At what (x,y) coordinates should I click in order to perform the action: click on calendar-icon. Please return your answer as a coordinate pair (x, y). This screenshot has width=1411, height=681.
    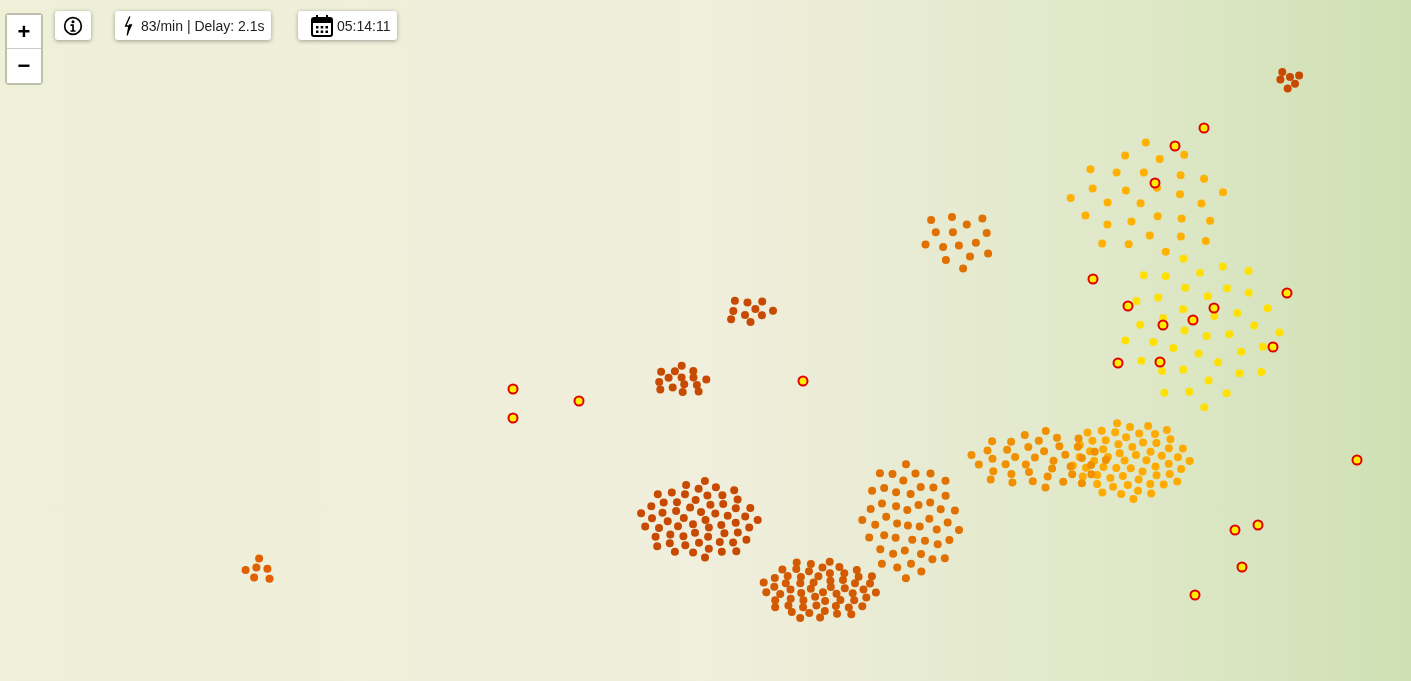
    Looking at the image, I should click on (322, 25).